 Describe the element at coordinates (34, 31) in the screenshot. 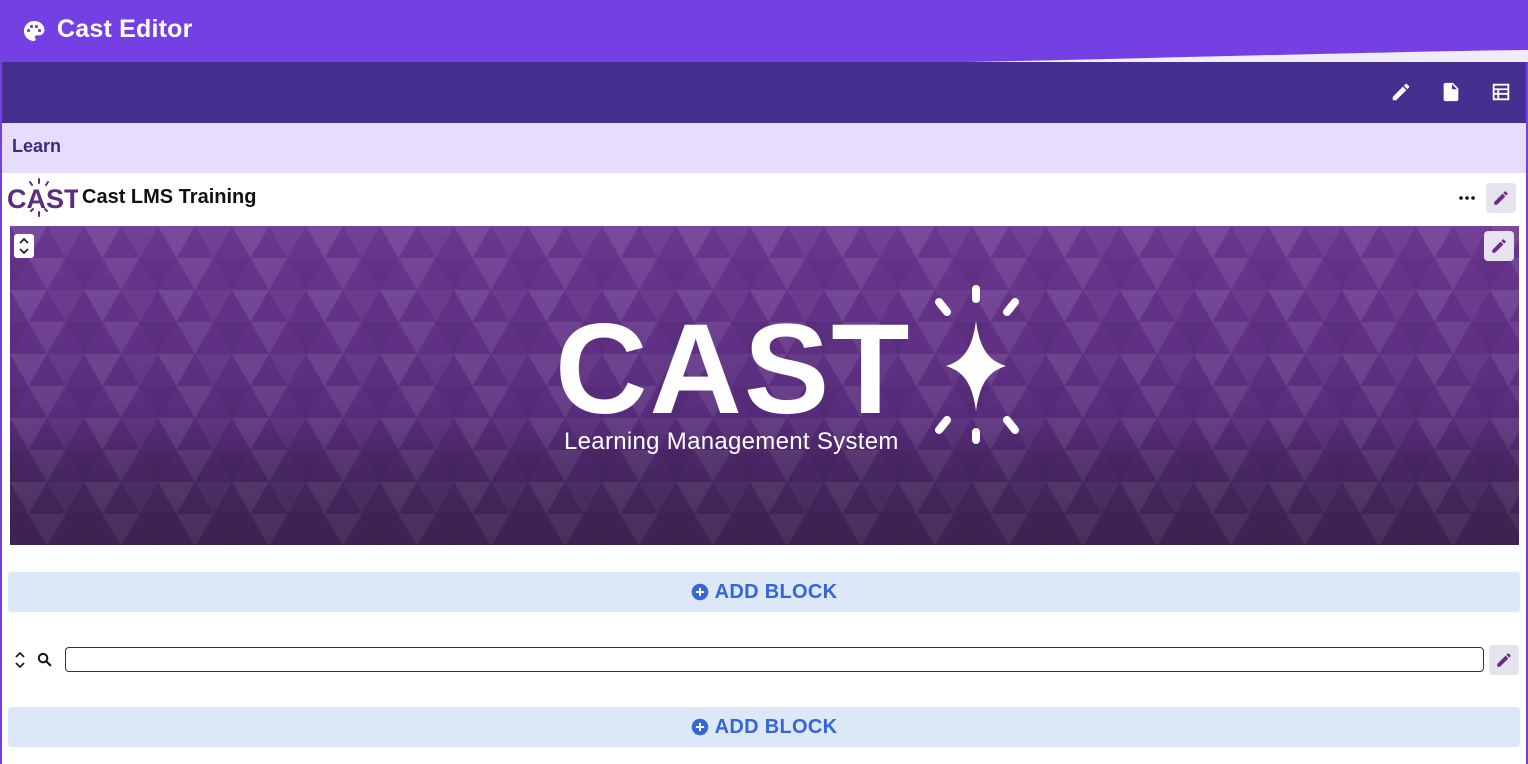

I see `palette-icon` at that location.